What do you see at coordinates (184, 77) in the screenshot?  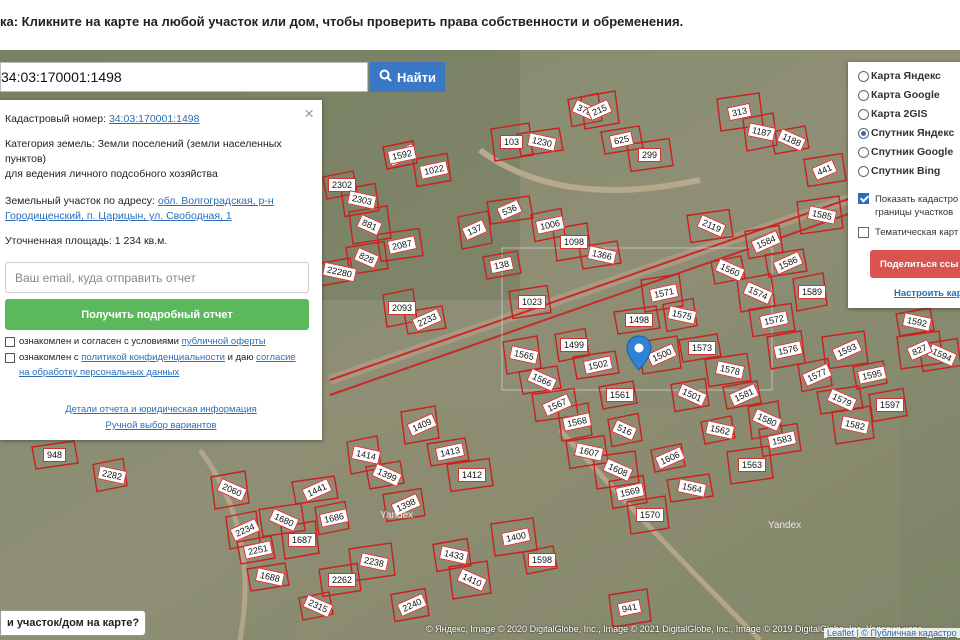 I see `cadastral-search-input` at bounding box center [184, 77].